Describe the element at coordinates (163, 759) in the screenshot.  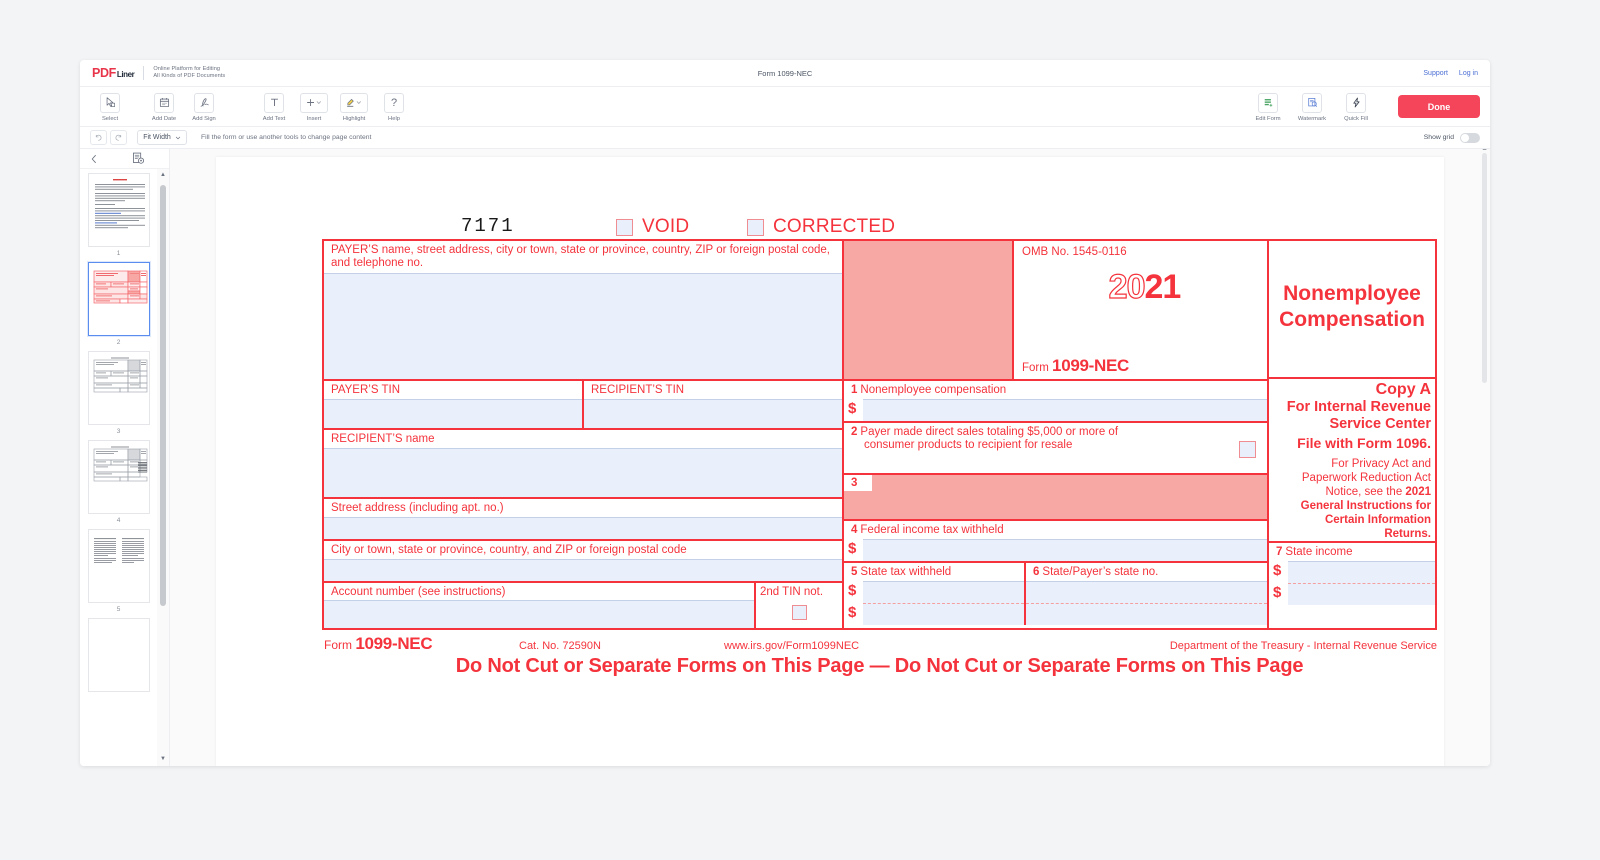
I see `scroll-down-icon: ▼` at that location.